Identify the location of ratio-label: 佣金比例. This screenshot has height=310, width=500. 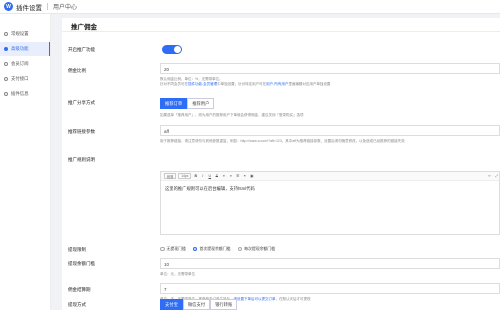
(77, 70).